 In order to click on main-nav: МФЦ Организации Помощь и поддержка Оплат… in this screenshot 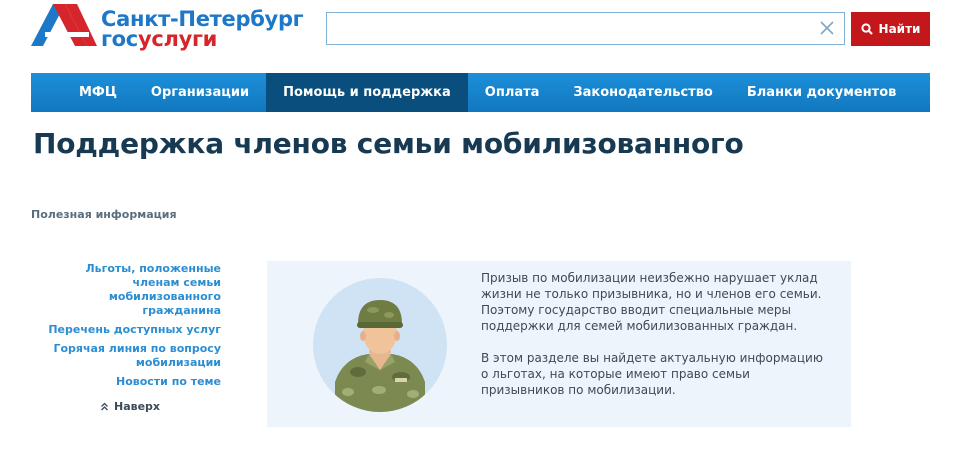, I will do `click(495, 92)`.